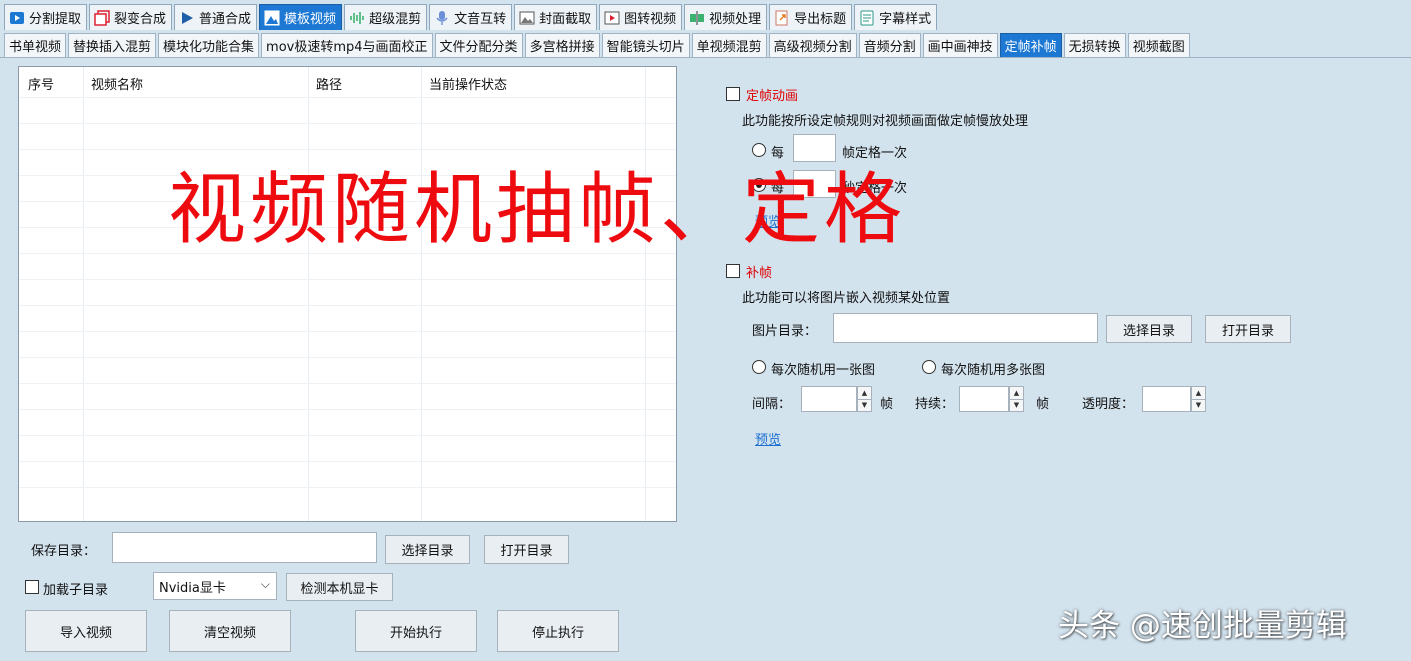 This screenshot has height=661, width=1411. I want to click on gpu-select: Nvidia显卡 ⌵, so click(215, 586).